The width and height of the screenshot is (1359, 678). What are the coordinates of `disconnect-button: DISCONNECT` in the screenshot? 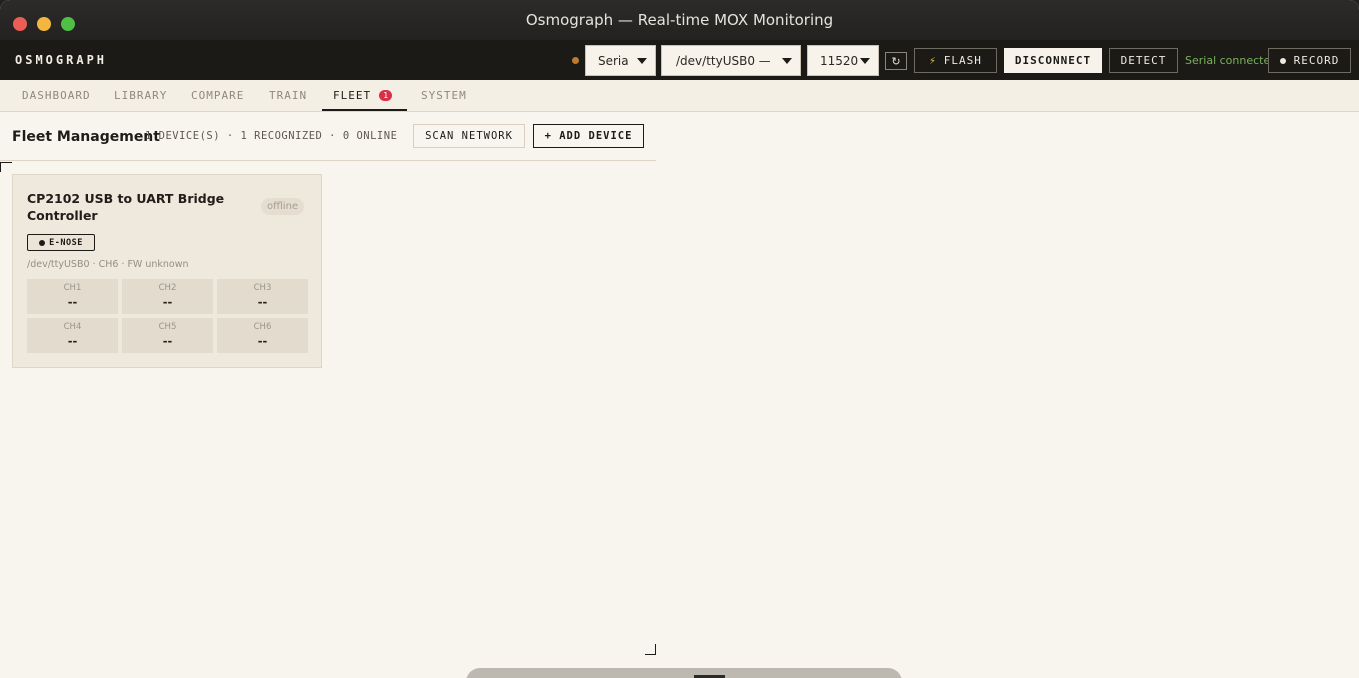 It's located at (1053, 60).